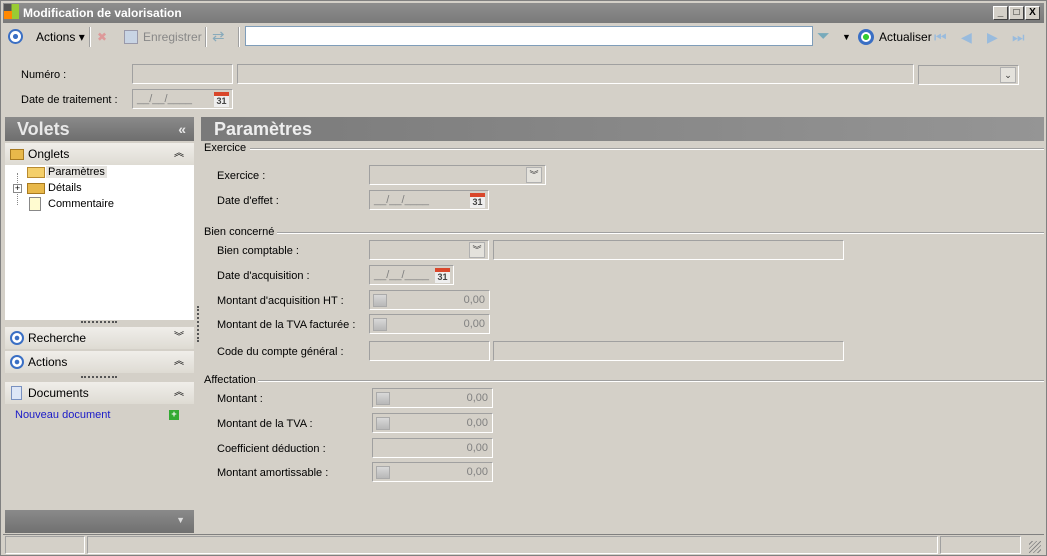 The height and width of the screenshot is (556, 1047). What do you see at coordinates (429, 250) in the screenshot?
I see `bien-comptable-combo: ︾` at bounding box center [429, 250].